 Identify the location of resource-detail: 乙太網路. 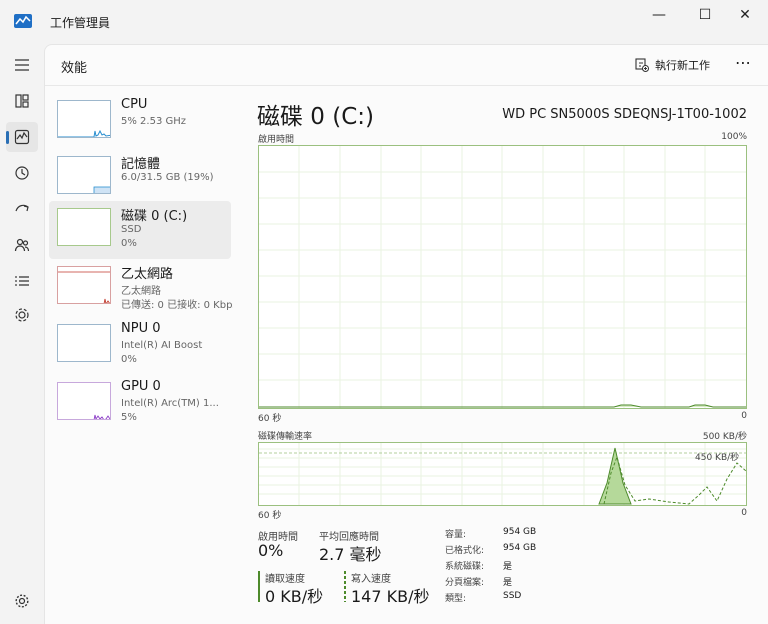
(141, 291).